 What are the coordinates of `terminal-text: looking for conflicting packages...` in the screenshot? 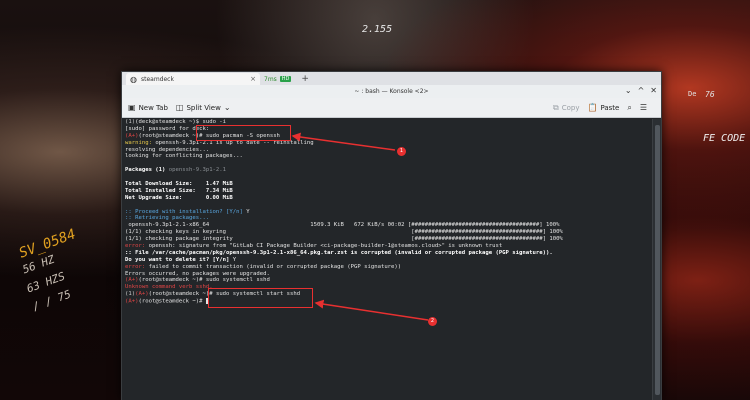 It's located at (184, 156).